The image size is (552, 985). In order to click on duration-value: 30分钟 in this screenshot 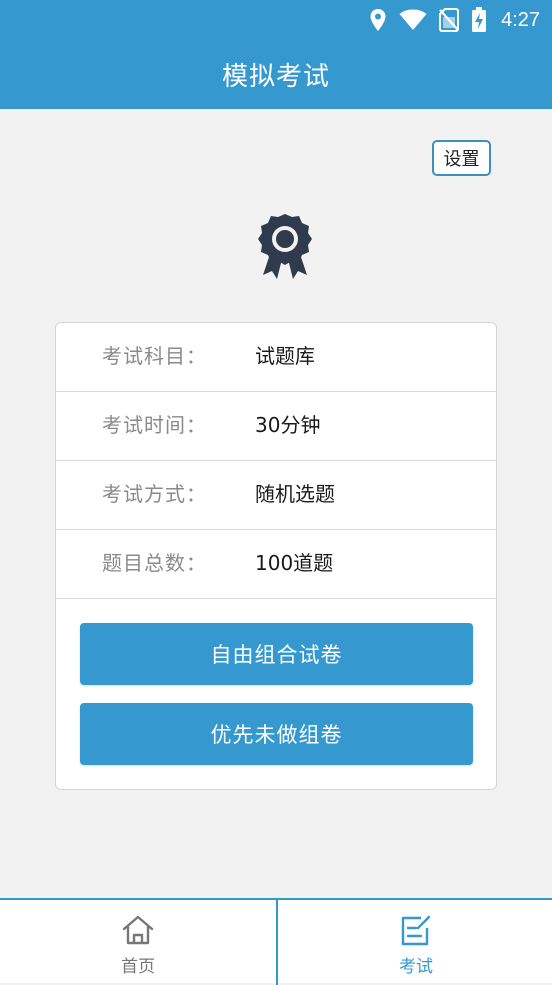, I will do `click(288, 425)`.